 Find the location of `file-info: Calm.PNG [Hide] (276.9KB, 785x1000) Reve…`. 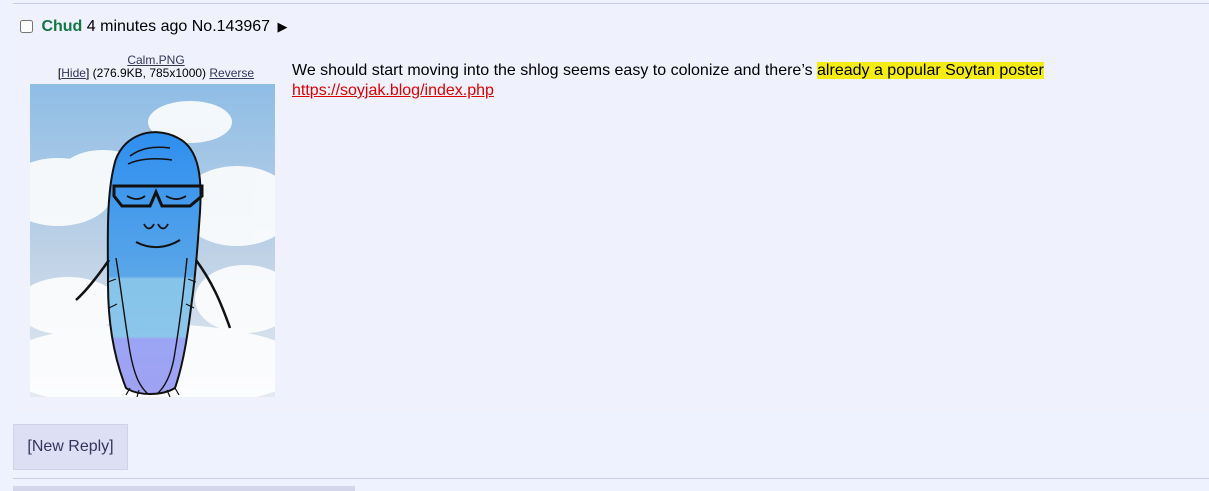

file-info: Calm.PNG [Hide] (276.9KB, 785x1000) Reve… is located at coordinates (156, 67).